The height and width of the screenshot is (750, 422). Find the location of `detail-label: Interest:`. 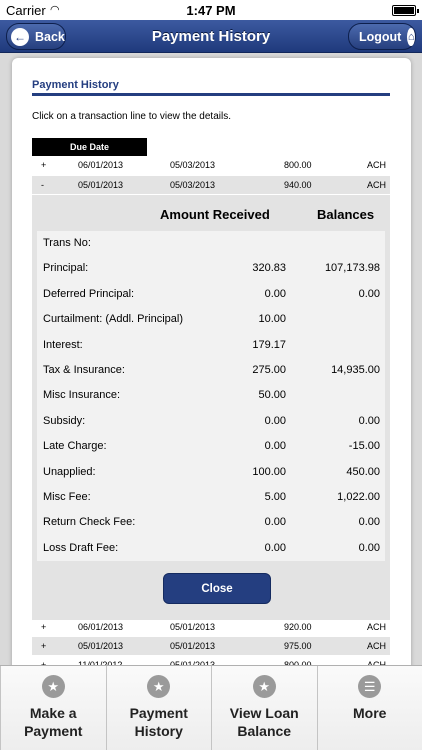

detail-label: Interest: is located at coordinates (63, 344).